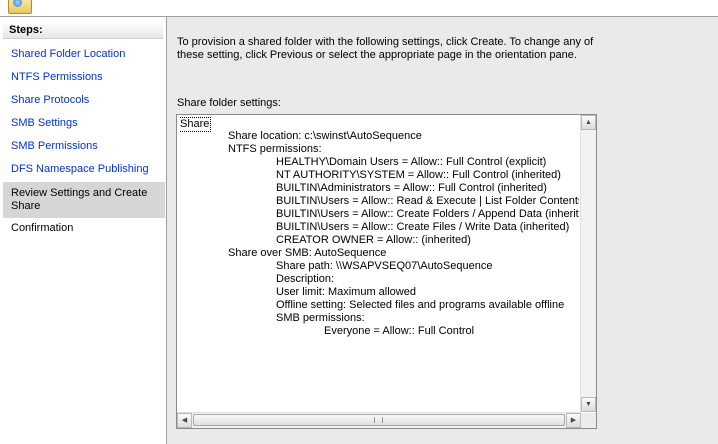  I want to click on step-ntfs-permissions: NTFS Permissions, so click(84, 79).